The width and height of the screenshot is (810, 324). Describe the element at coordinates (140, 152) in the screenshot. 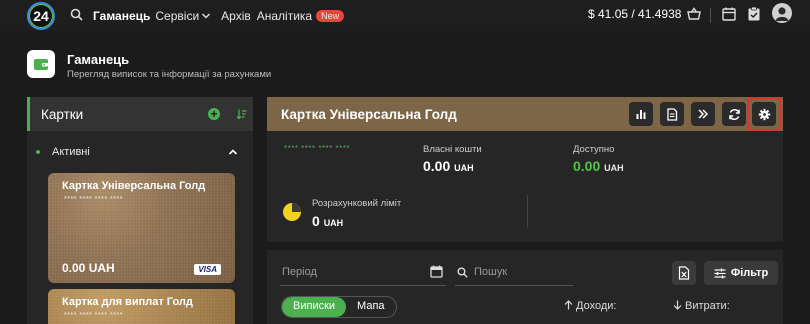

I see `active-cards-section: Активні` at that location.